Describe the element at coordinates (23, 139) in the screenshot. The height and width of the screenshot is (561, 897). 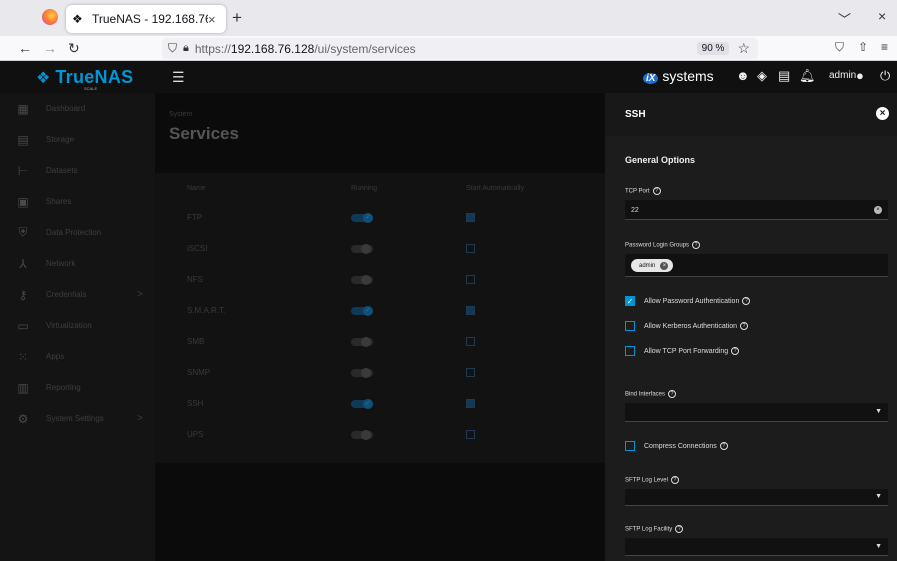
I see `storage-icon: ▤` at that location.